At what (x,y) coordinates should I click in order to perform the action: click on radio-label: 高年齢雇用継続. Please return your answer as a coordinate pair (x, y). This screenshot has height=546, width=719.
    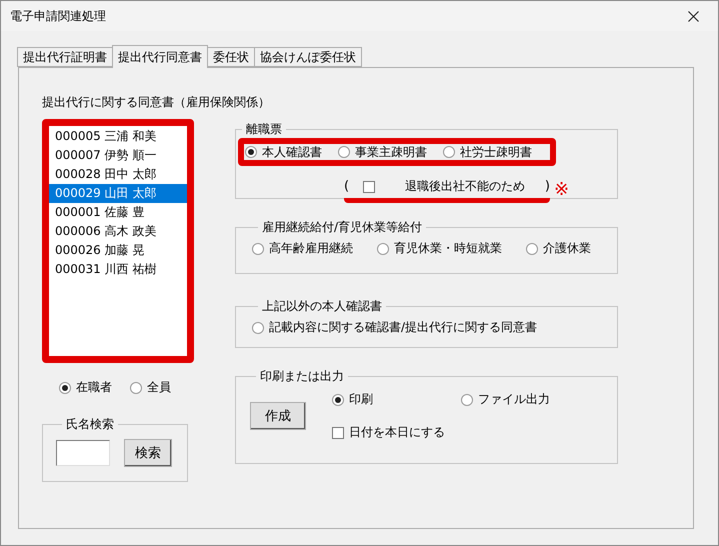
    Looking at the image, I should click on (311, 248).